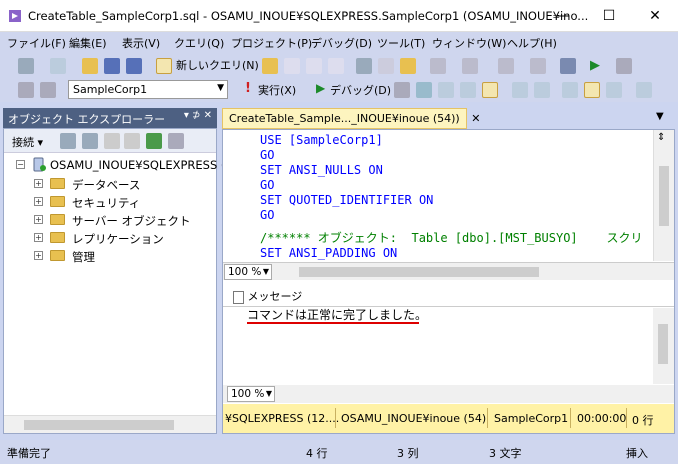 The image size is (678, 464). Describe the element at coordinates (26, 90) in the screenshot. I see `connect-icon` at that location.